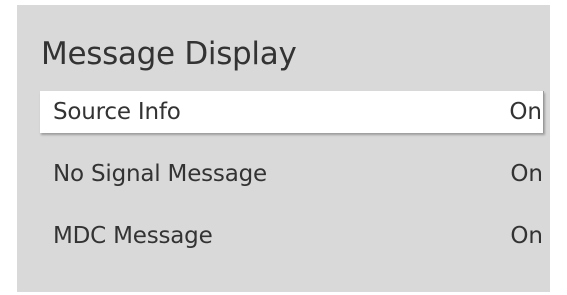  What do you see at coordinates (292, 236) in the screenshot?
I see `menu-item-mdc-message: MDC Message On` at bounding box center [292, 236].